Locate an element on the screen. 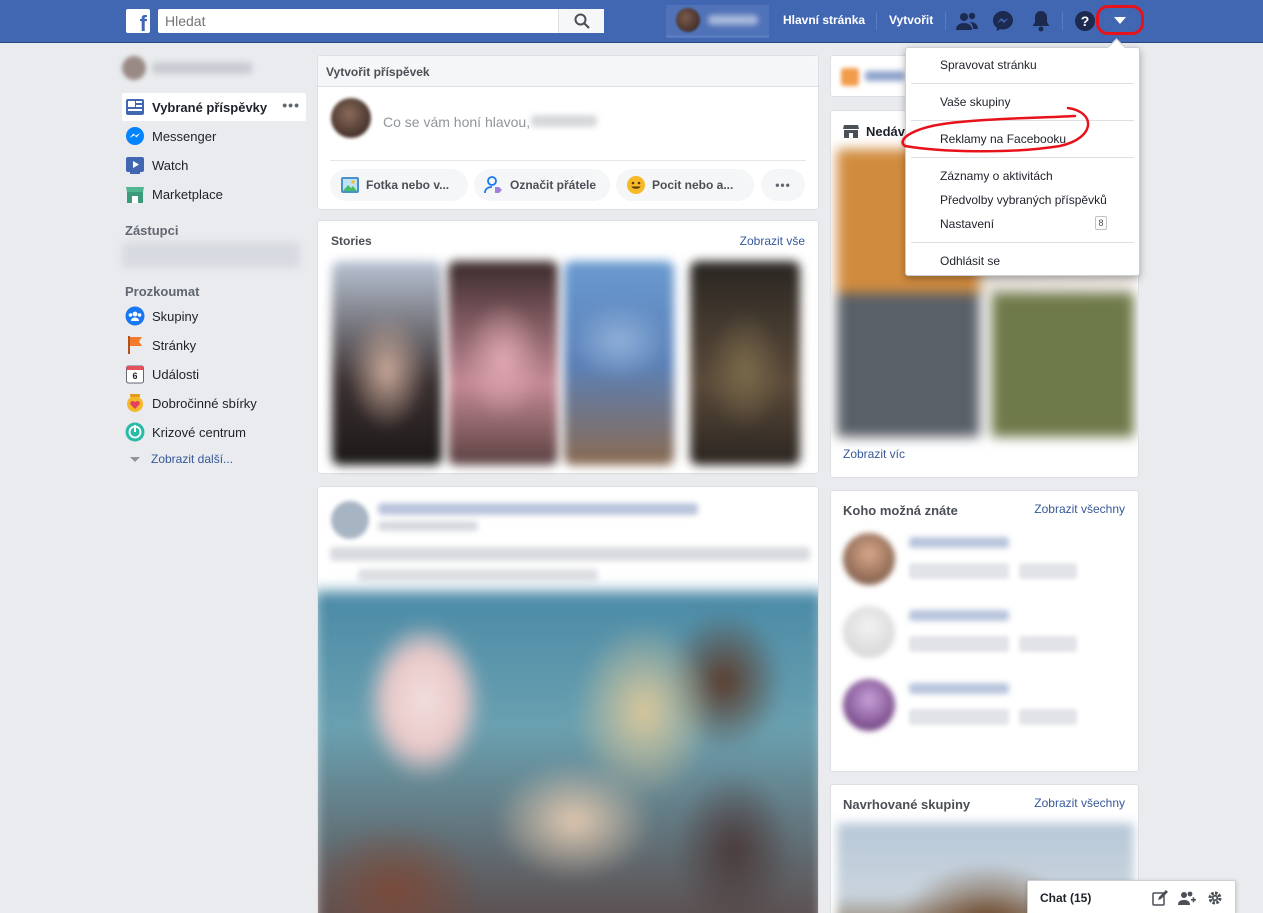  sidebar-item-messenger: Messenger is located at coordinates (214, 136).